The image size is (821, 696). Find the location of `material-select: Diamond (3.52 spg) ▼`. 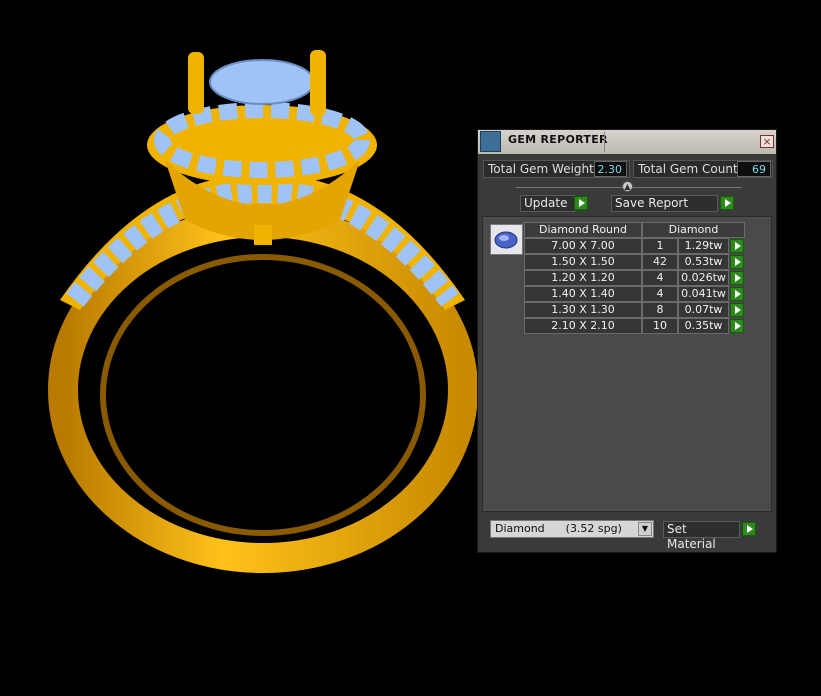

material-select: Diamond (3.52 spg) ▼ is located at coordinates (572, 529).